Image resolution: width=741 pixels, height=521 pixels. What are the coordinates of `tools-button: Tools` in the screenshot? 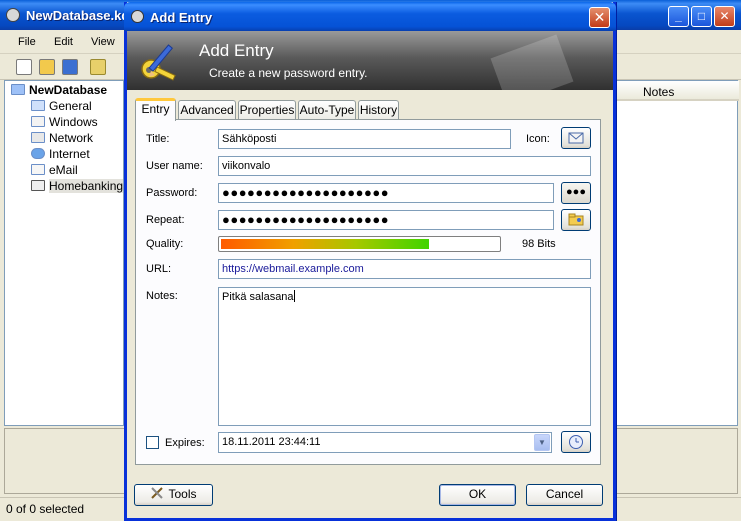 It's located at (173, 495).